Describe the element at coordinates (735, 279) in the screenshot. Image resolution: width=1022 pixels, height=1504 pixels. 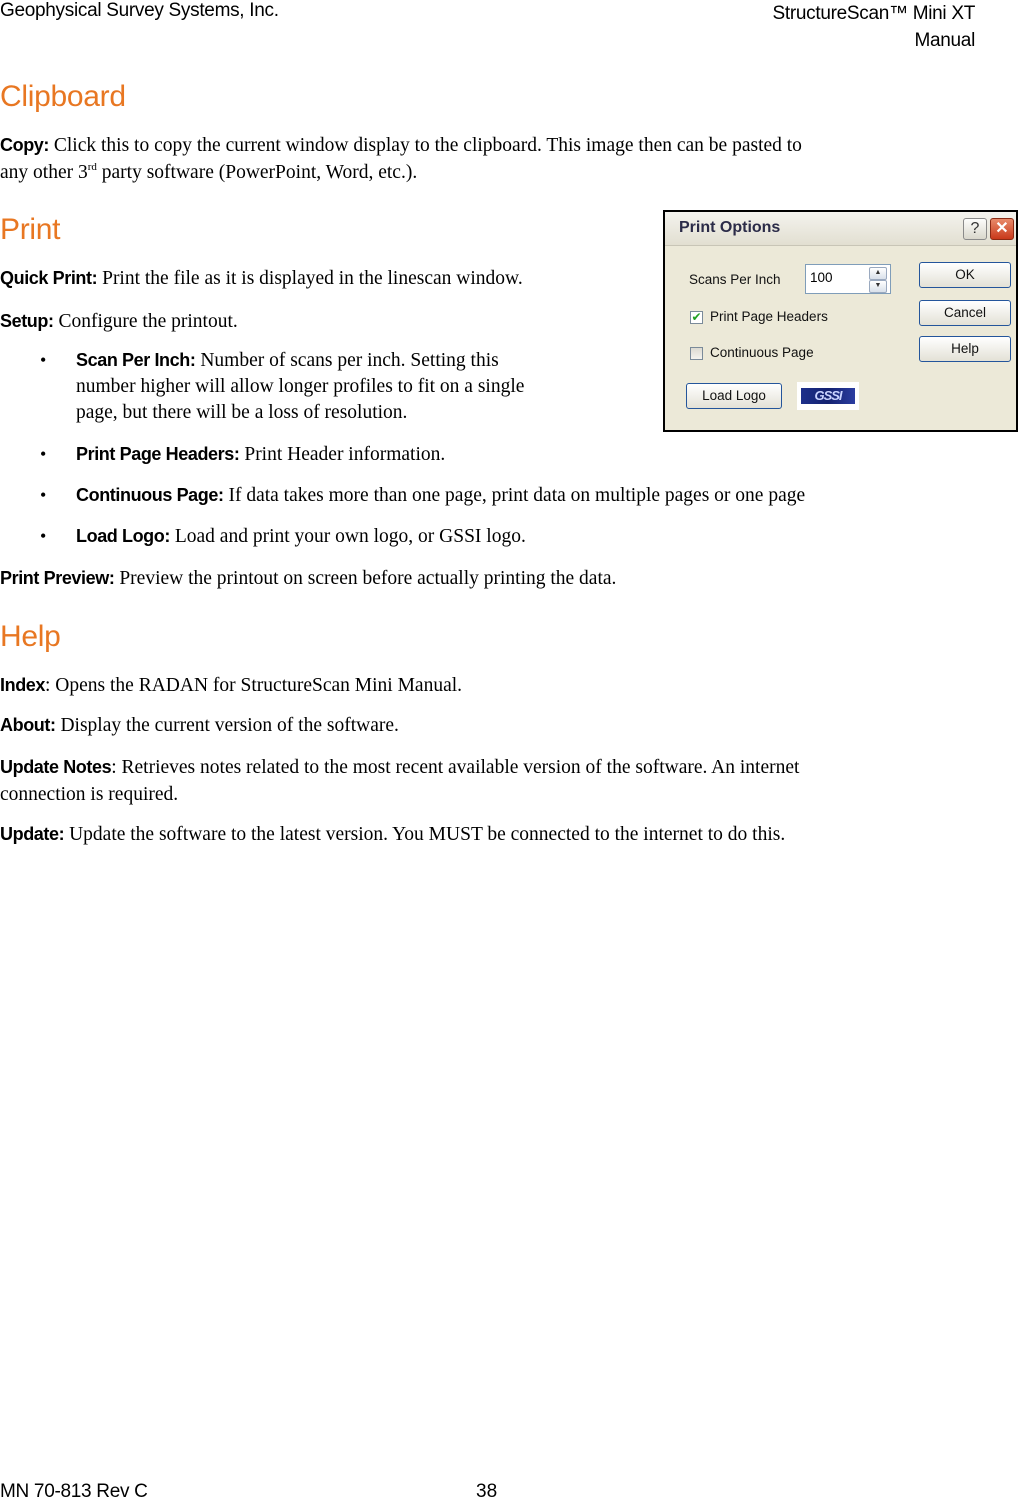
I see `scans-per-inch-label: Scans Per Inch` at that location.